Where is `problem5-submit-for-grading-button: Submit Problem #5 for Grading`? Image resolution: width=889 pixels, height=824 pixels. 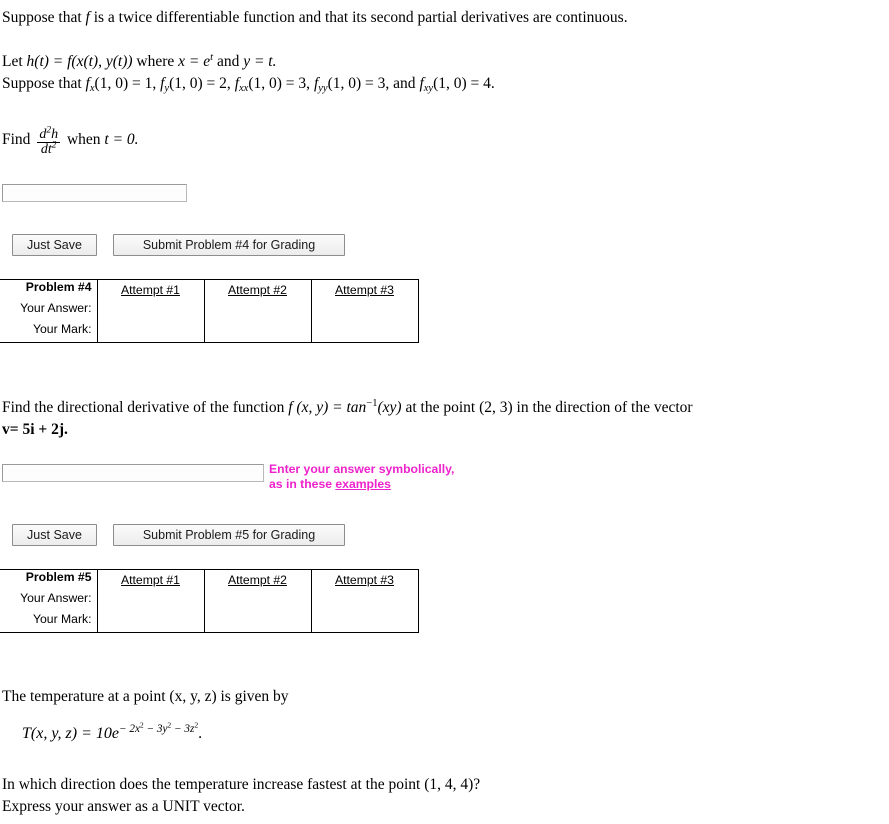
problem5-submit-for-grading-button: Submit Problem #5 for Grading is located at coordinates (229, 535).